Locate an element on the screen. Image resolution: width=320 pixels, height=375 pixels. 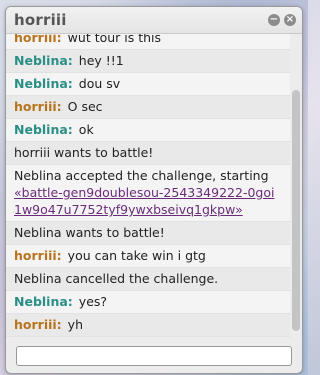
chat-message: Neblina: ok is located at coordinates (148, 130).